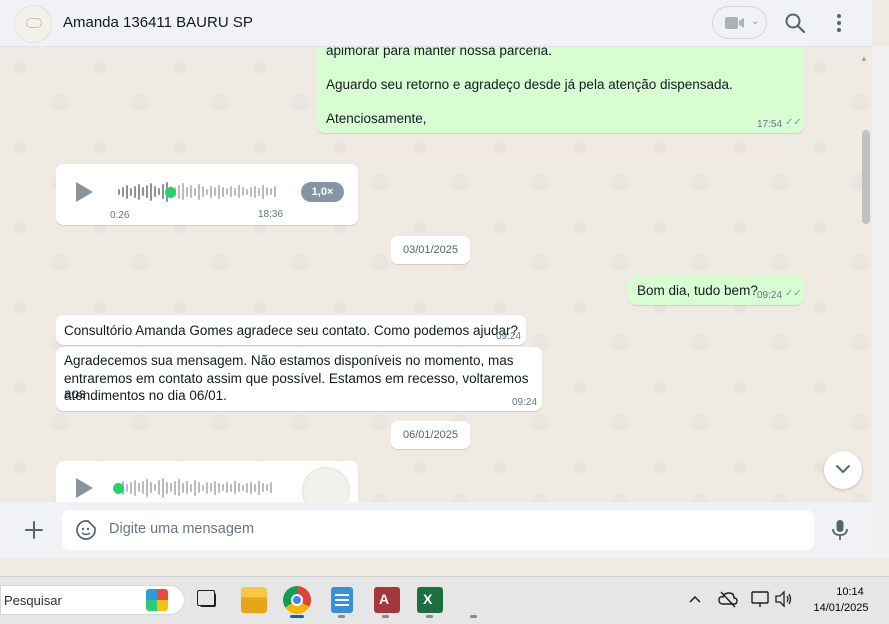  What do you see at coordinates (33, 600) in the screenshot?
I see `taskbar-search-input: Pesquisar` at bounding box center [33, 600].